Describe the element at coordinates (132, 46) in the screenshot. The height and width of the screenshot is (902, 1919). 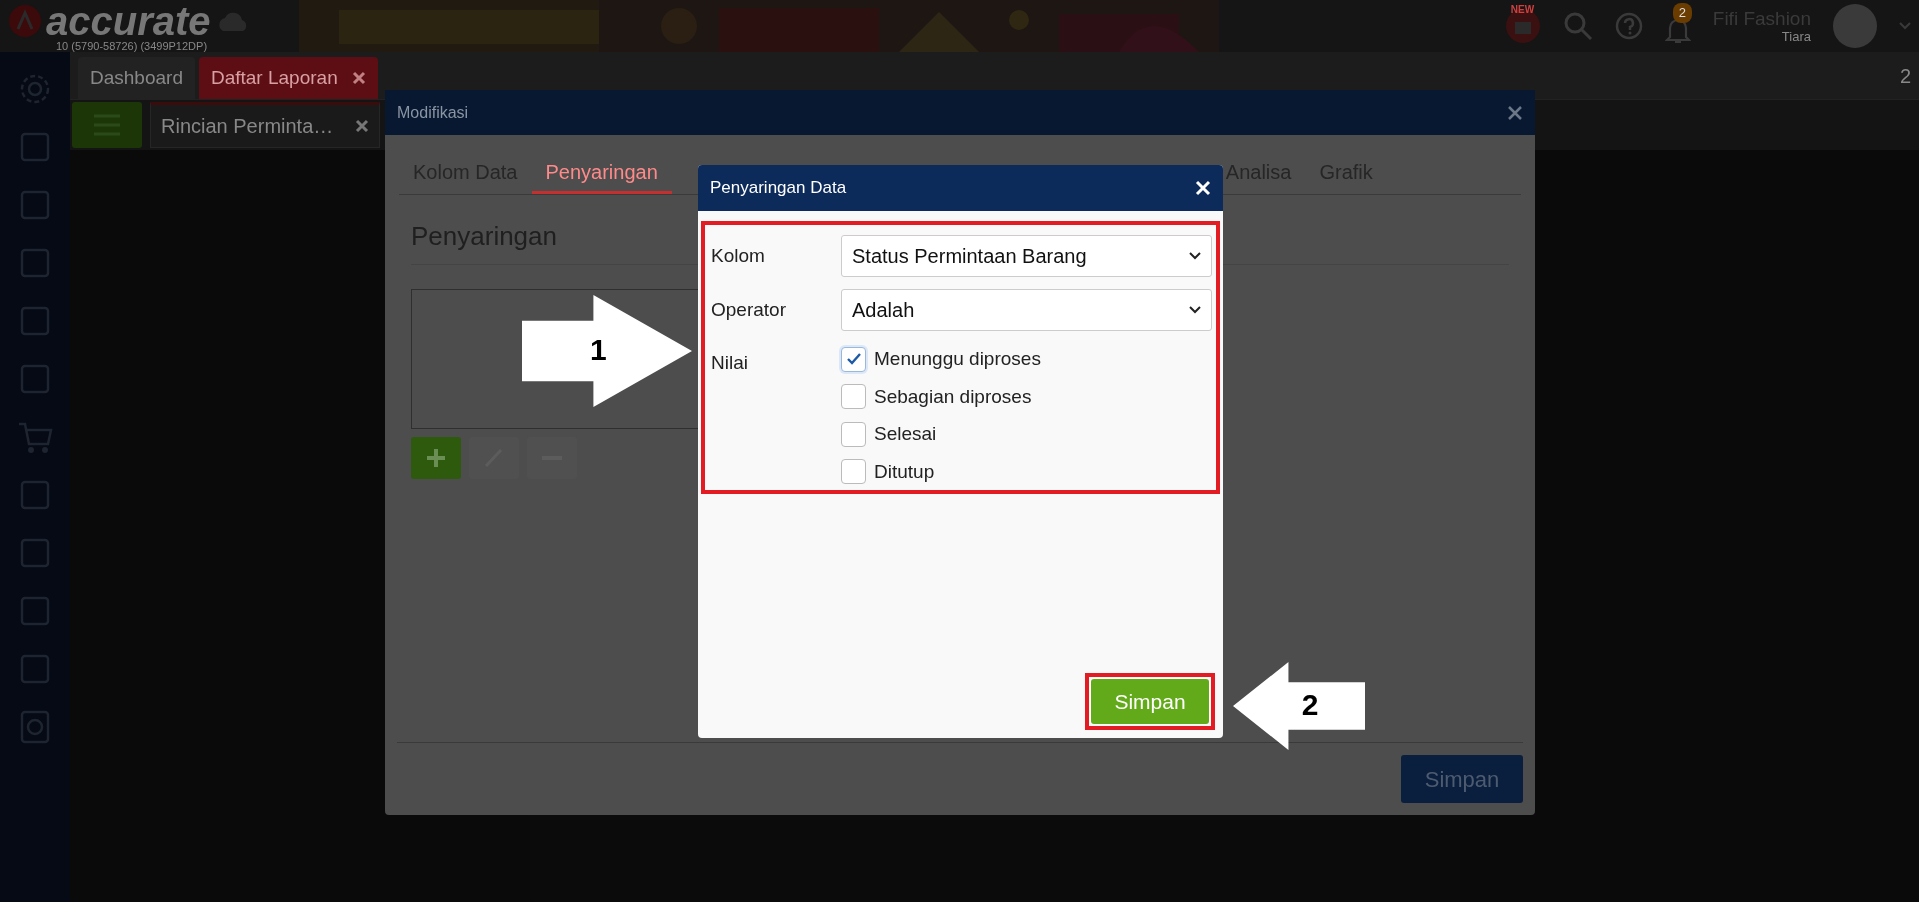
I see `build-info: 10 (5790-58726) (3499P12DP)` at that location.